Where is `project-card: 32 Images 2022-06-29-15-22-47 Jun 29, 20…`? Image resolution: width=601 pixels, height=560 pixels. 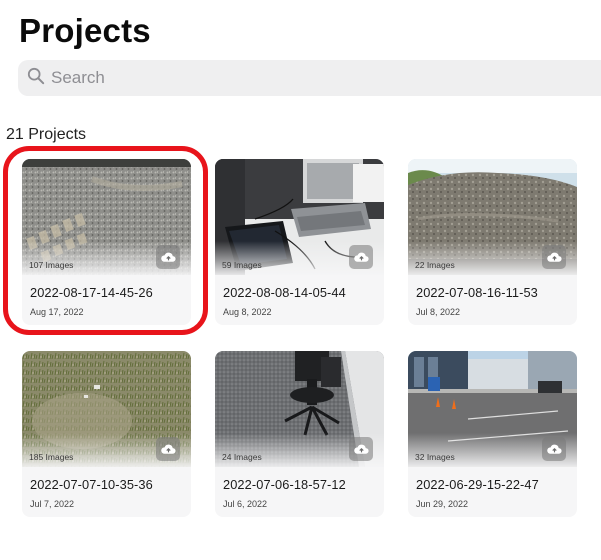
project-card: 32 Images 2022-06-29-15-22-47 Jun 29, 20… is located at coordinates (492, 434).